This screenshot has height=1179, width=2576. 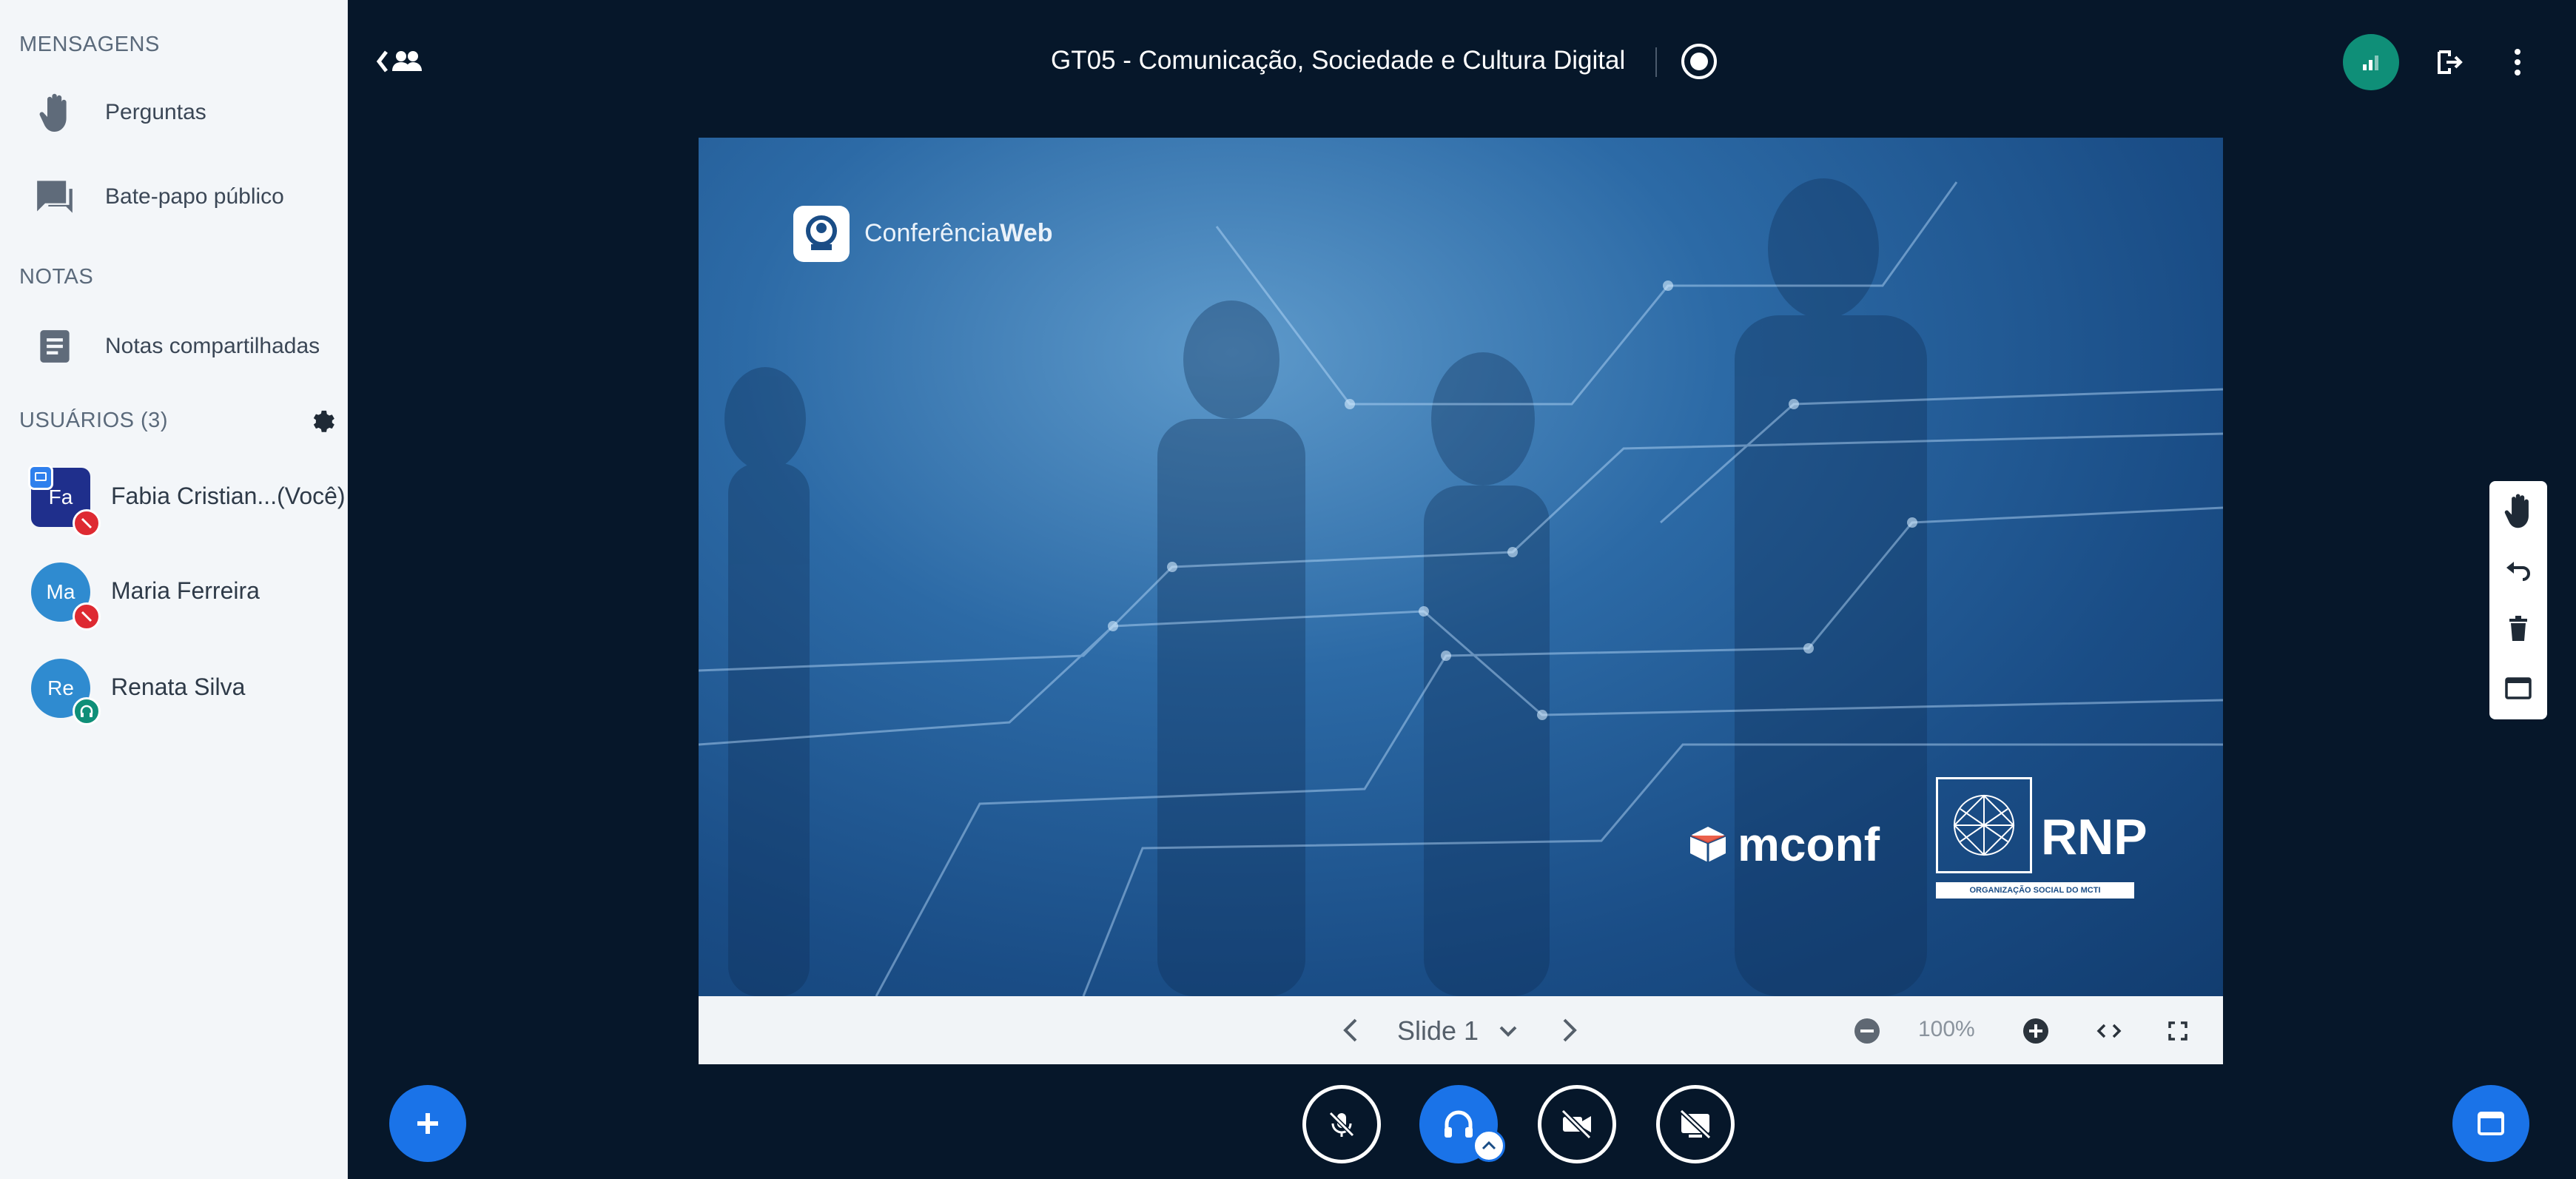 I want to click on restore-presentation-button, so click(x=2490, y=1123).